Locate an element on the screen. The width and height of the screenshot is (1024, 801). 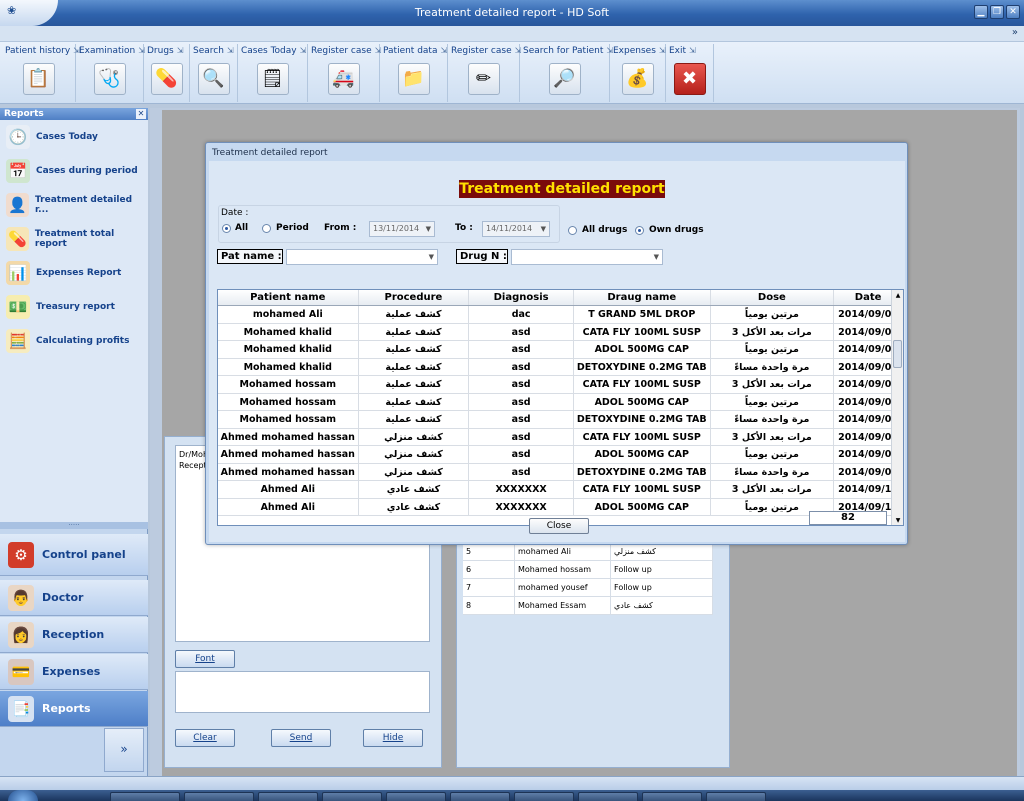
sidebar-item-expenses-report: 📊 Expenses Report is located at coordinates (75, 273).